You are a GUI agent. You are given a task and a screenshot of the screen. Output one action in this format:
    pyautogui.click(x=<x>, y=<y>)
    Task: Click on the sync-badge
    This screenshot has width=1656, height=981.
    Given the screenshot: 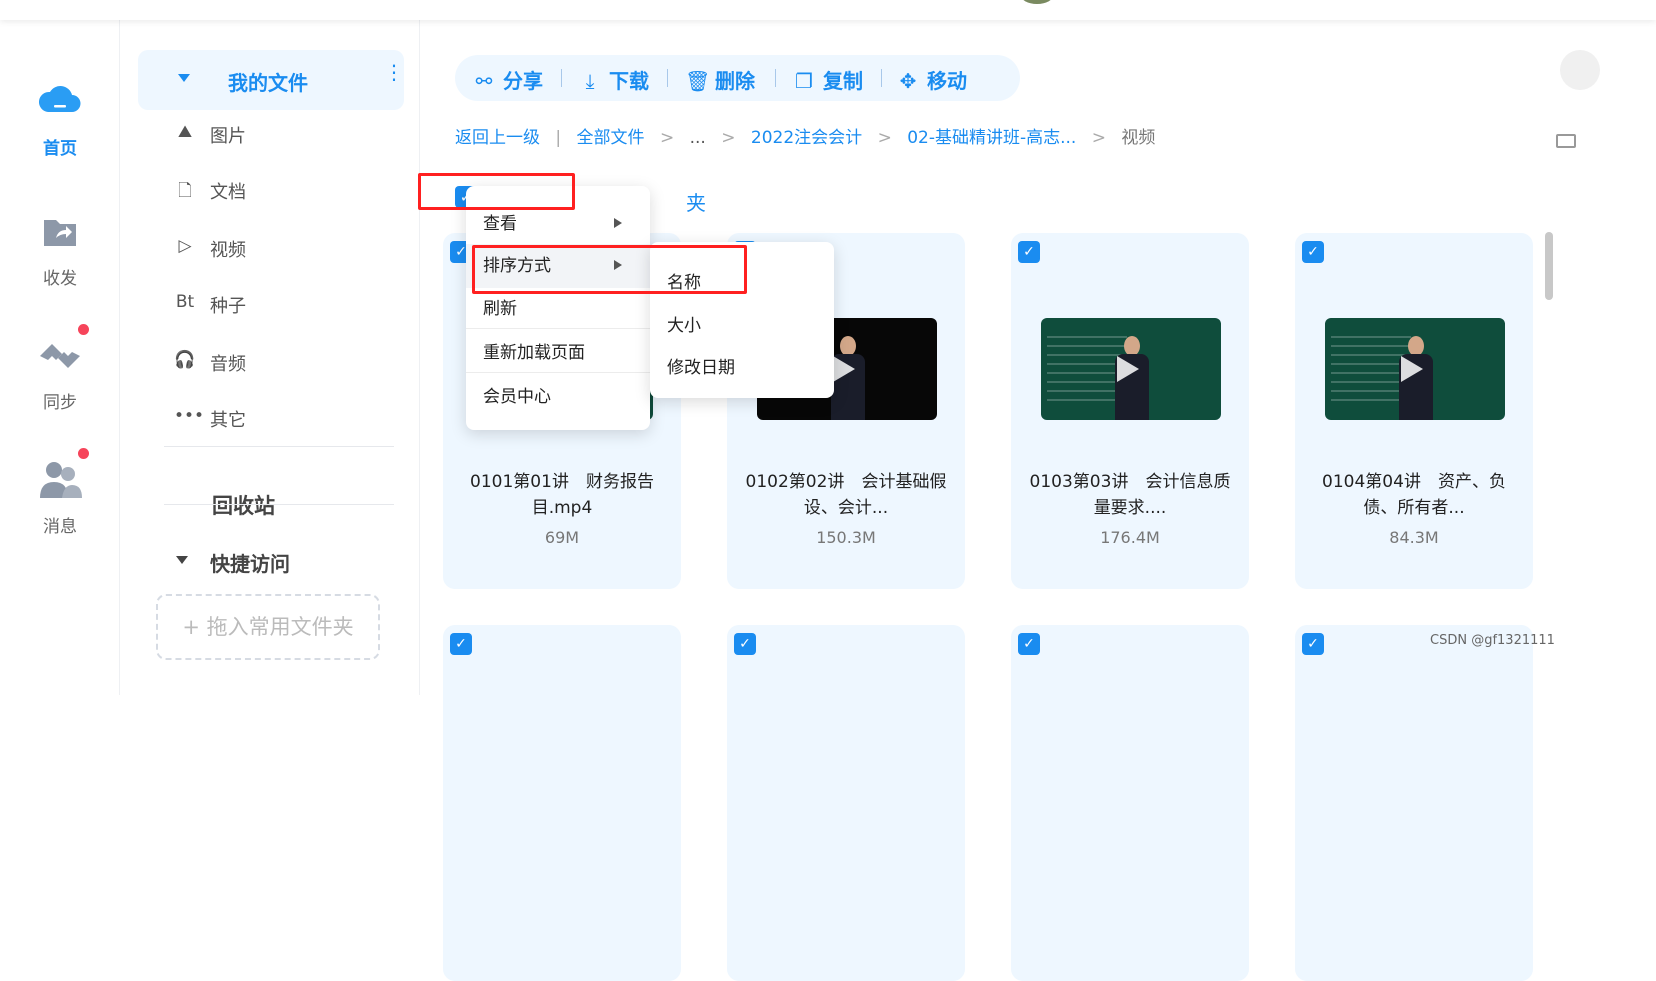 What is the action you would take?
    pyautogui.click(x=83, y=329)
    